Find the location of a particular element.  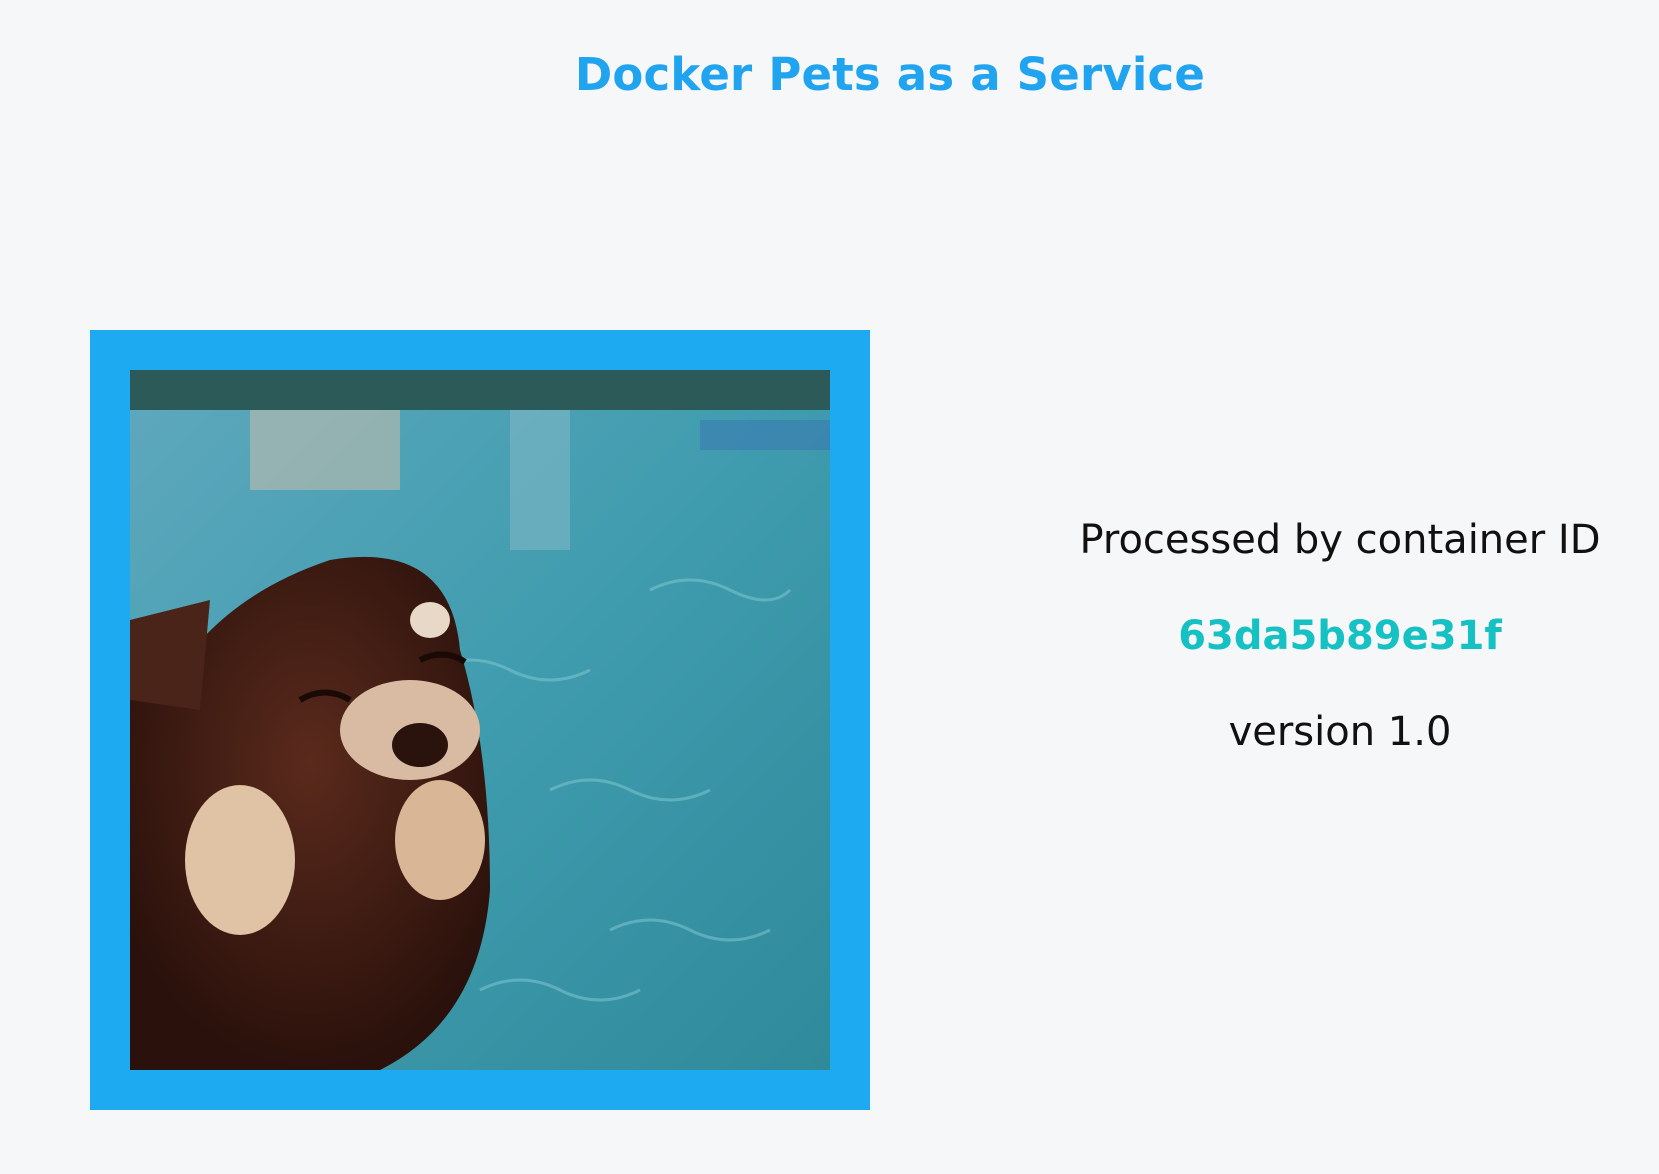

container-id-value: 63da5b89e31f is located at coordinates (1340, 636).